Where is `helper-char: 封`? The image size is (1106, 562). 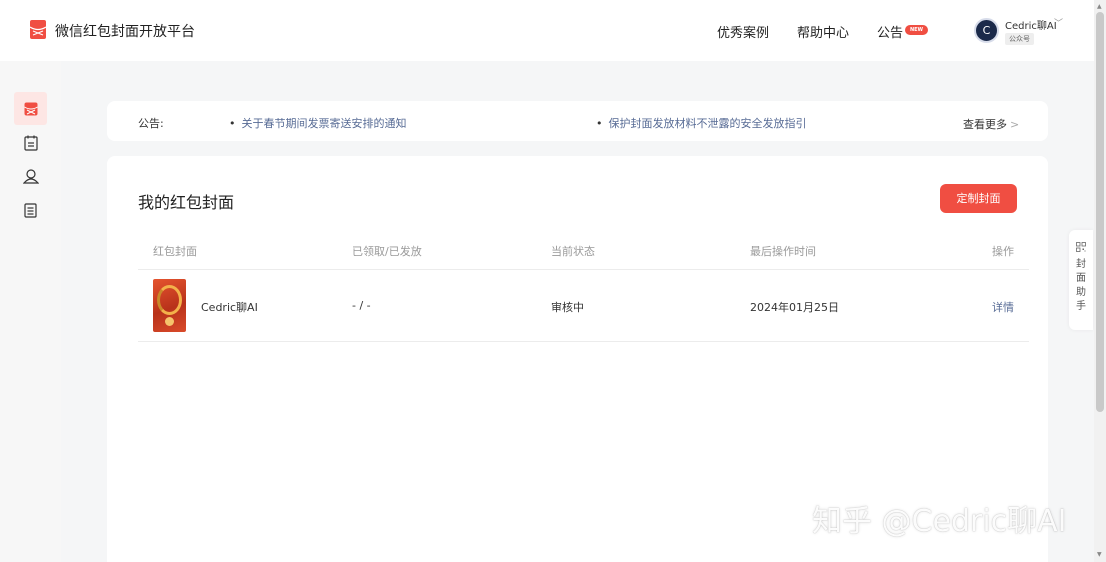
helper-char: 封 is located at coordinates (1081, 264).